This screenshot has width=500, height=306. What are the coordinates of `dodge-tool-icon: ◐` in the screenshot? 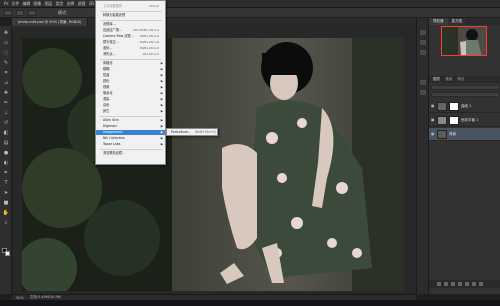 It's located at (6, 163).